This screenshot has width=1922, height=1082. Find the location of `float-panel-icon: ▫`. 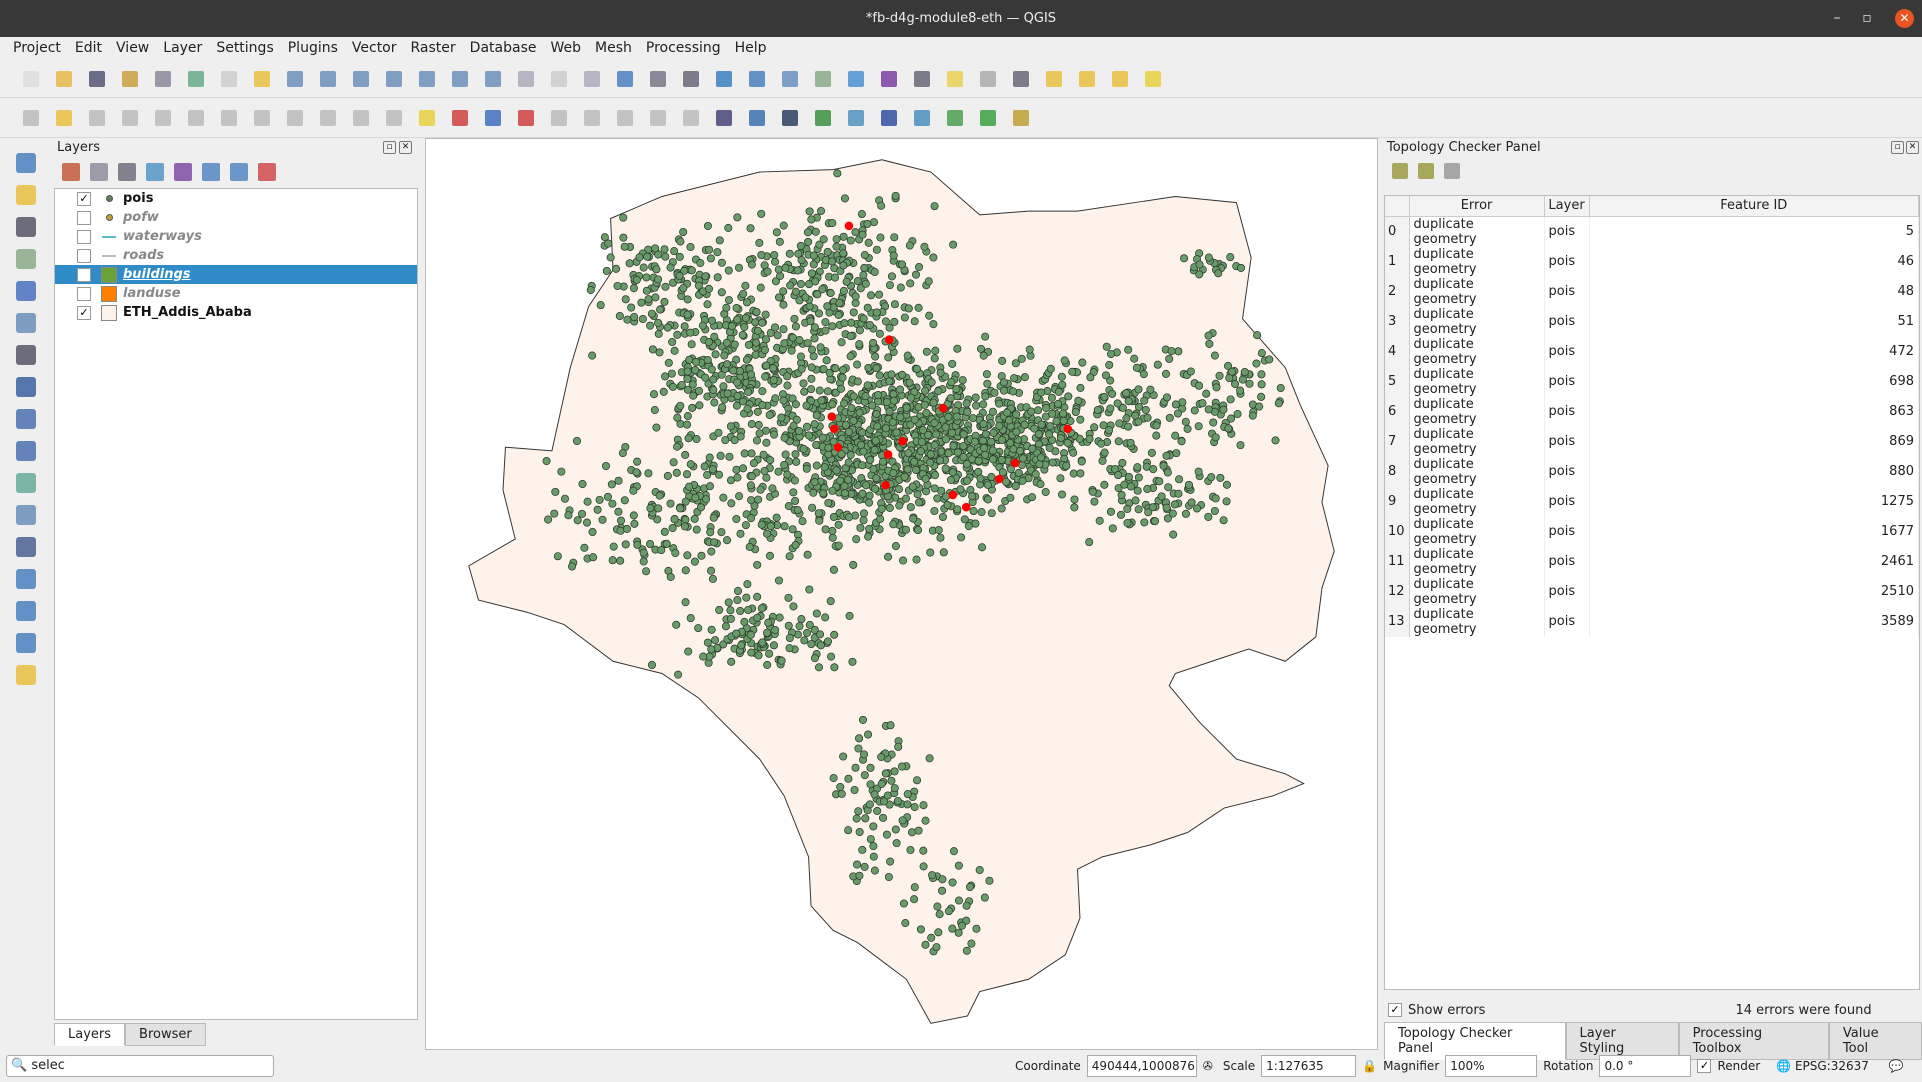

float-panel-icon: ▫ is located at coordinates (389, 147).